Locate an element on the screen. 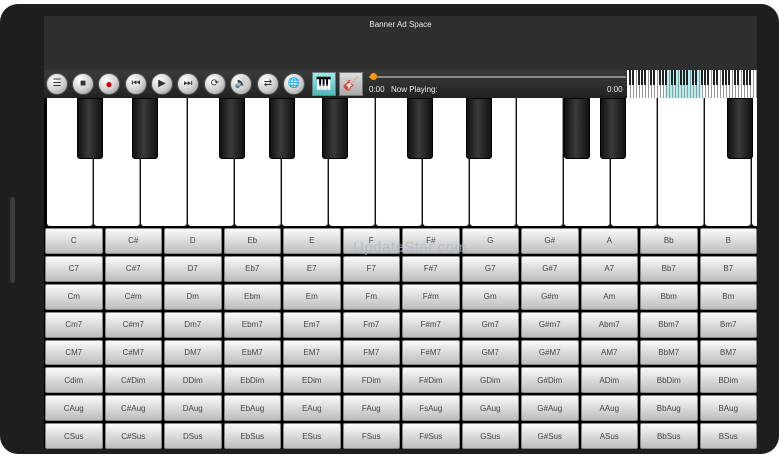  chord-button: FsAug is located at coordinates (431, 408).